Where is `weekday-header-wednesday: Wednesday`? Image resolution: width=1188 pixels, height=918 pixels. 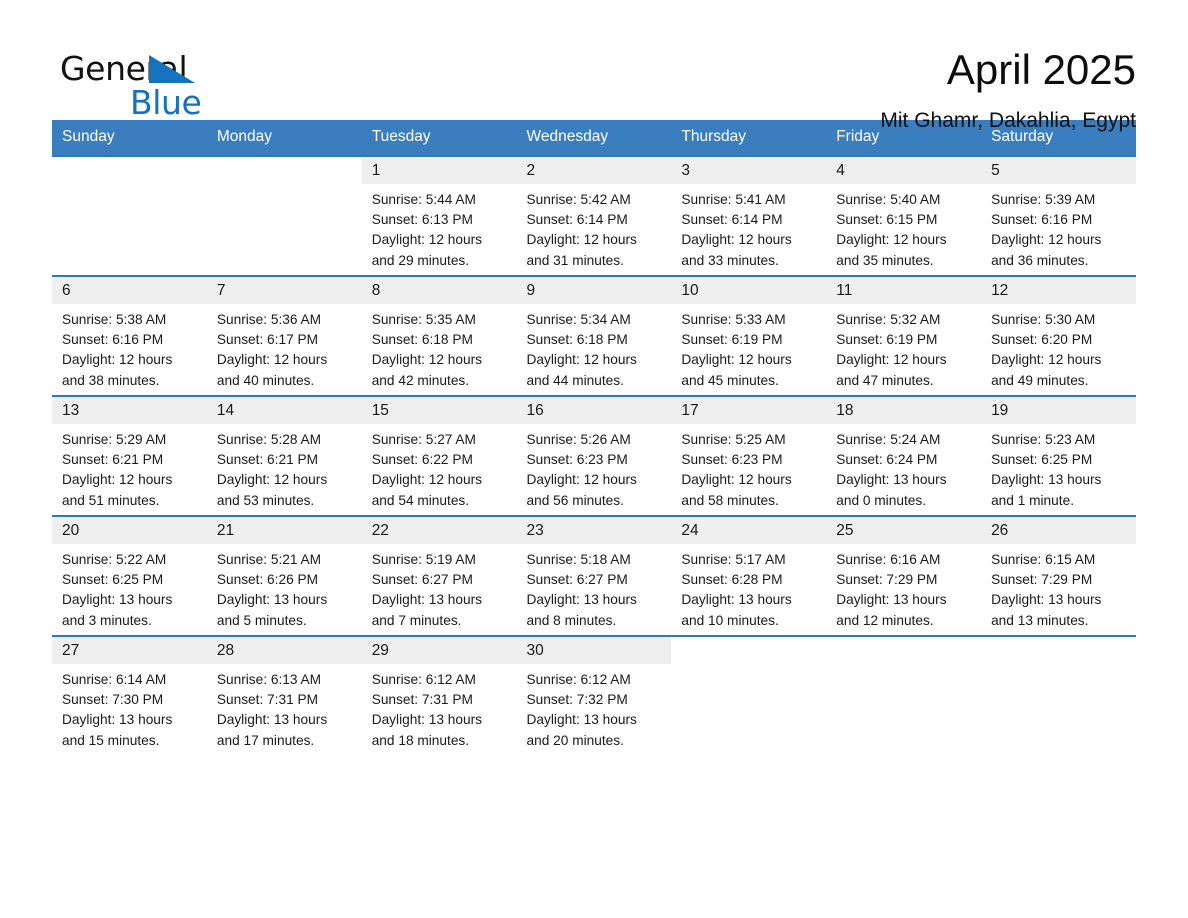 weekday-header-wednesday: Wednesday is located at coordinates (594, 138).